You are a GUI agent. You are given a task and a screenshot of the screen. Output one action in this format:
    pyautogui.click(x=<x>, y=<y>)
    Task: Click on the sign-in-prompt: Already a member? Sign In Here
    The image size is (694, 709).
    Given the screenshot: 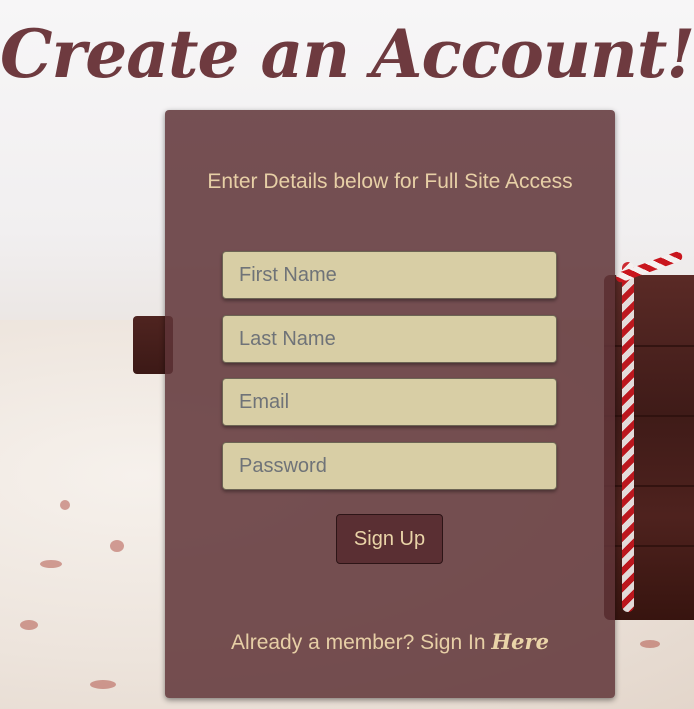 What is the action you would take?
    pyautogui.click(x=390, y=642)
    